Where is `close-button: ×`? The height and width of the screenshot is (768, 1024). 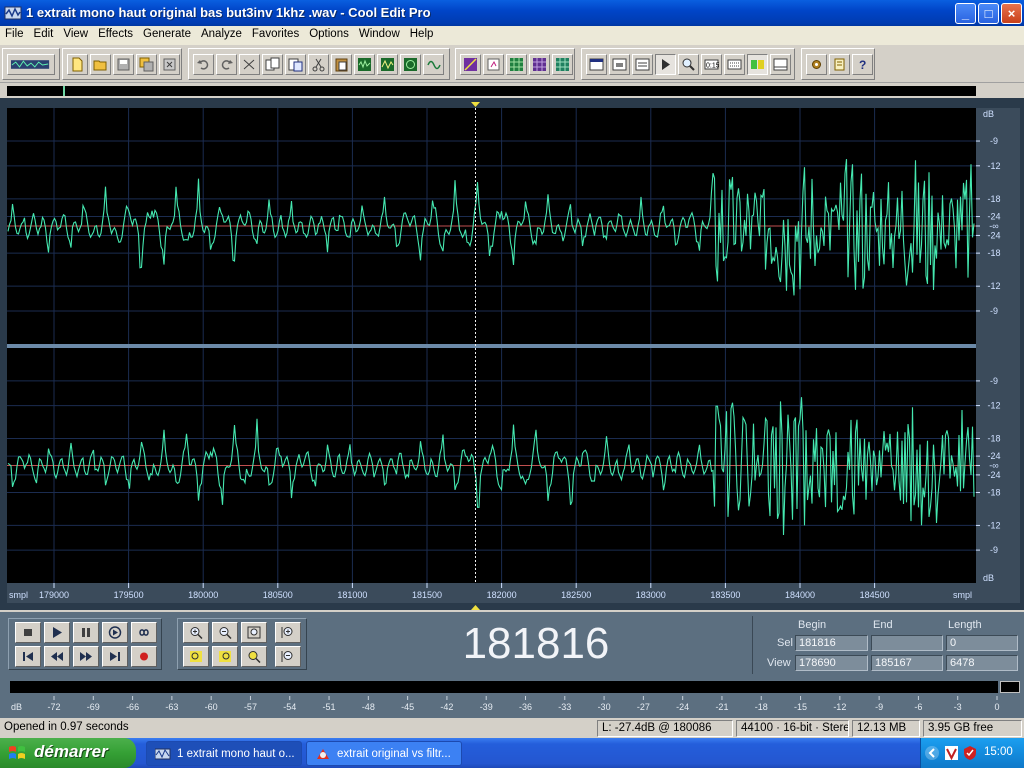 close-button: × is located at coordinates (1011, 13).